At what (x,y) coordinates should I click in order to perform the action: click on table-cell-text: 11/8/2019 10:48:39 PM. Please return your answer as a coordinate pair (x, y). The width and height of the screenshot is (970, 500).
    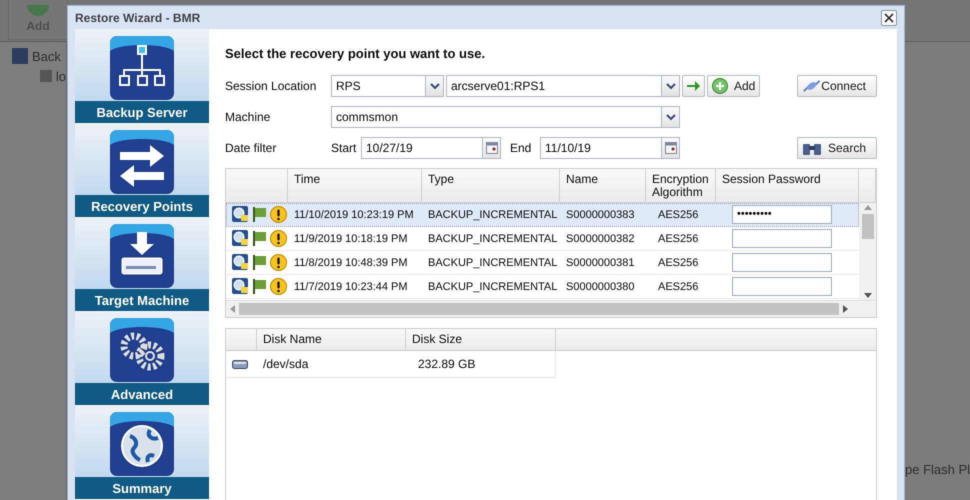
    Looking at the image, I should click on (351, 262).